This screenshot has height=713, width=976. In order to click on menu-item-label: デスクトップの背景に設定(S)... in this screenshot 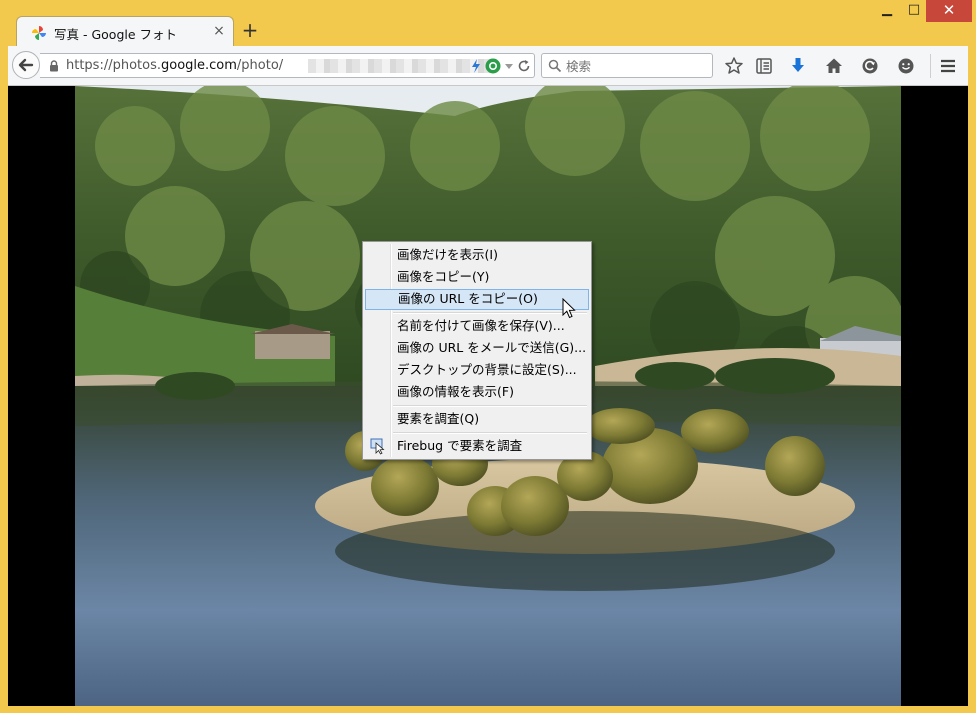, I will do `click(487, 369)`.